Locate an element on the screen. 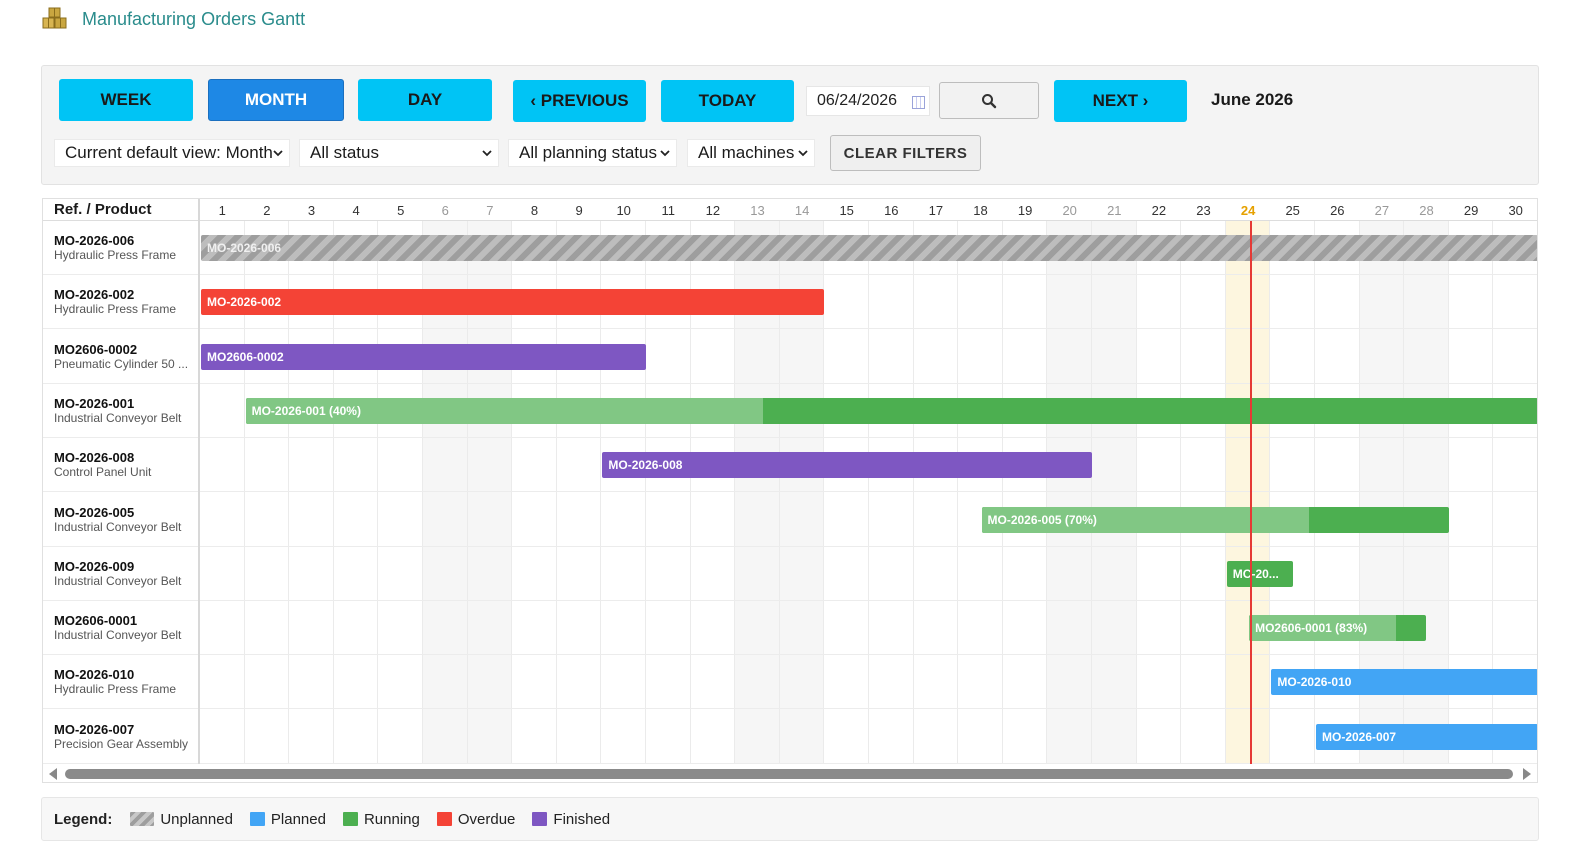 The image size is (1587, 857). bar-label: MO-2026-001 (40%) is located at coordinates (306, 410).